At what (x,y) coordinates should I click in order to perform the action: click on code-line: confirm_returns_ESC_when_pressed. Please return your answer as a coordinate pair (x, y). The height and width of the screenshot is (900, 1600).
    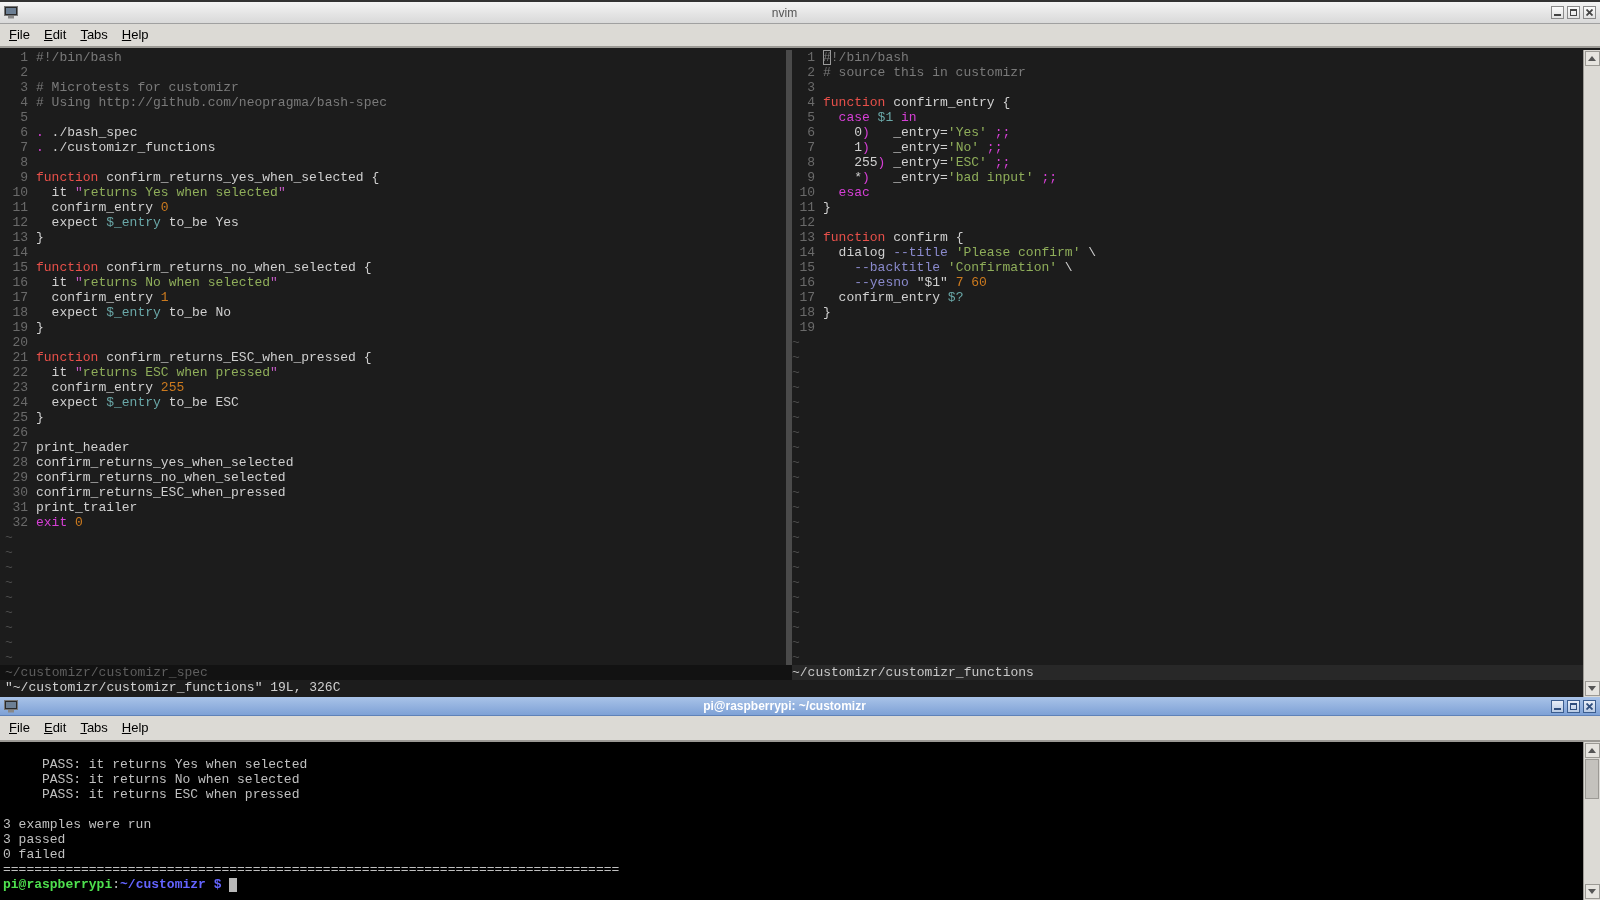
    Looking at the image, I should click on (161, 492).